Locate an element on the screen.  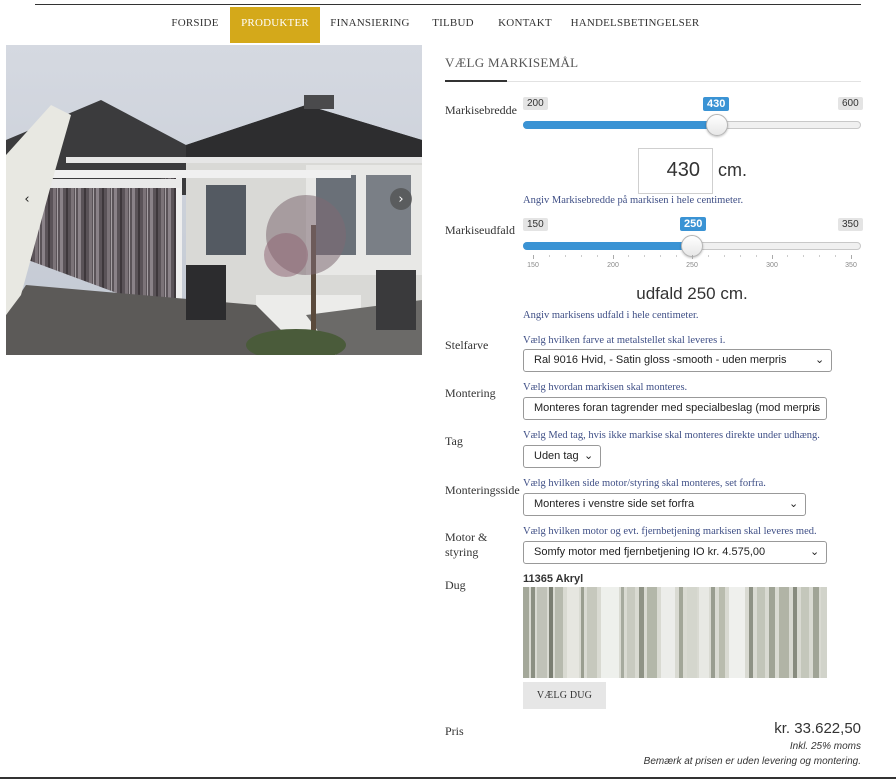
stelfarve-label: Stelfarve is located at coordinates (467, 345).